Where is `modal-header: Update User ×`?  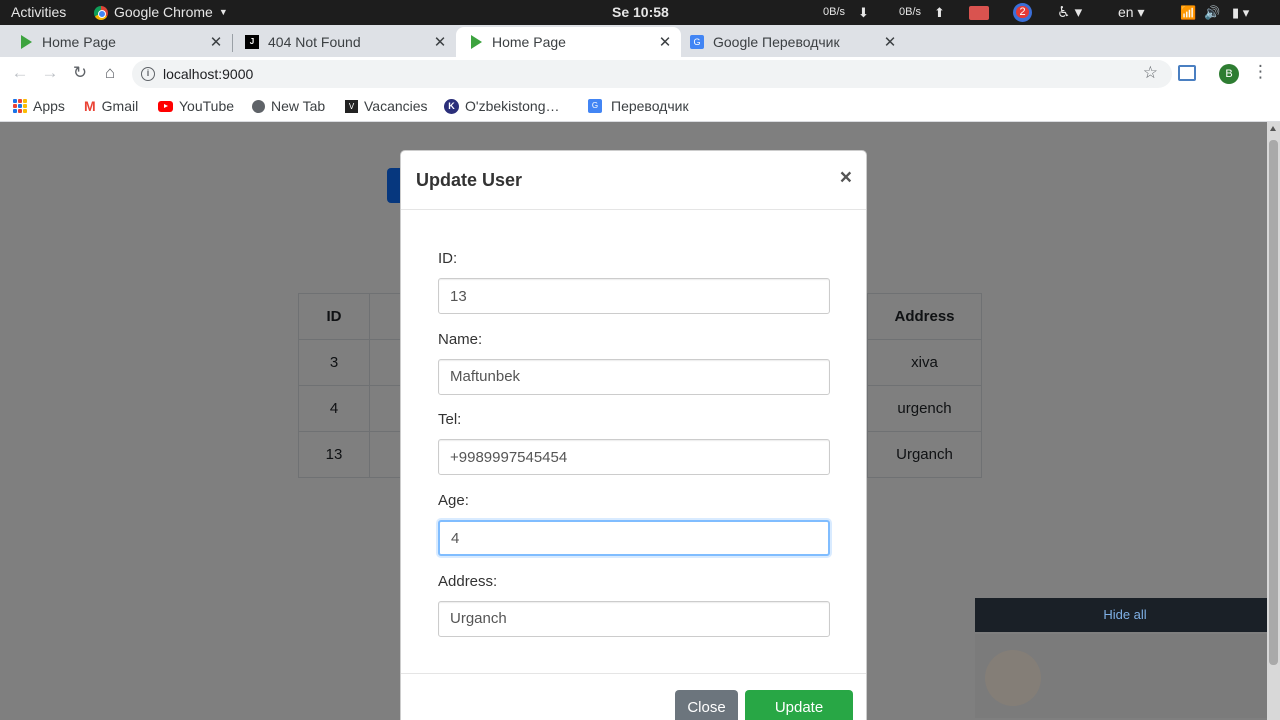
modal-header: Update User × is located at coordinates (633, 180).